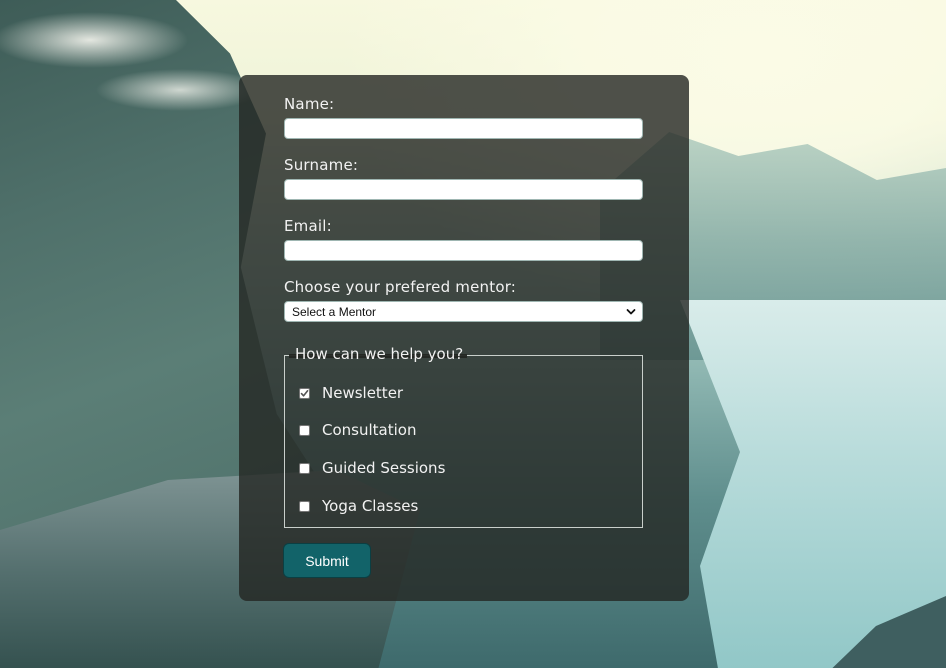 This screenshot has width=946, height=668. I want to click on option-yoga-classes: Yoga Classes, so click(358, 506).